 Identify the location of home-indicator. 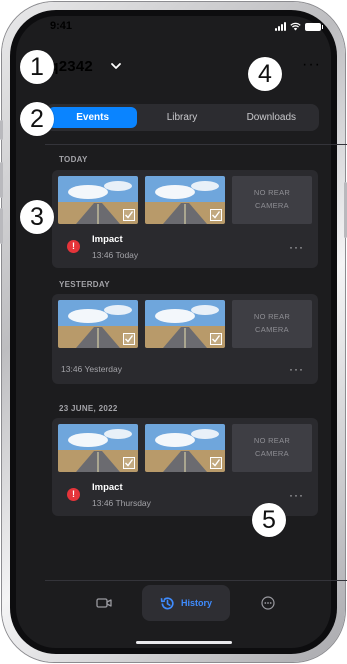
(184, 642).